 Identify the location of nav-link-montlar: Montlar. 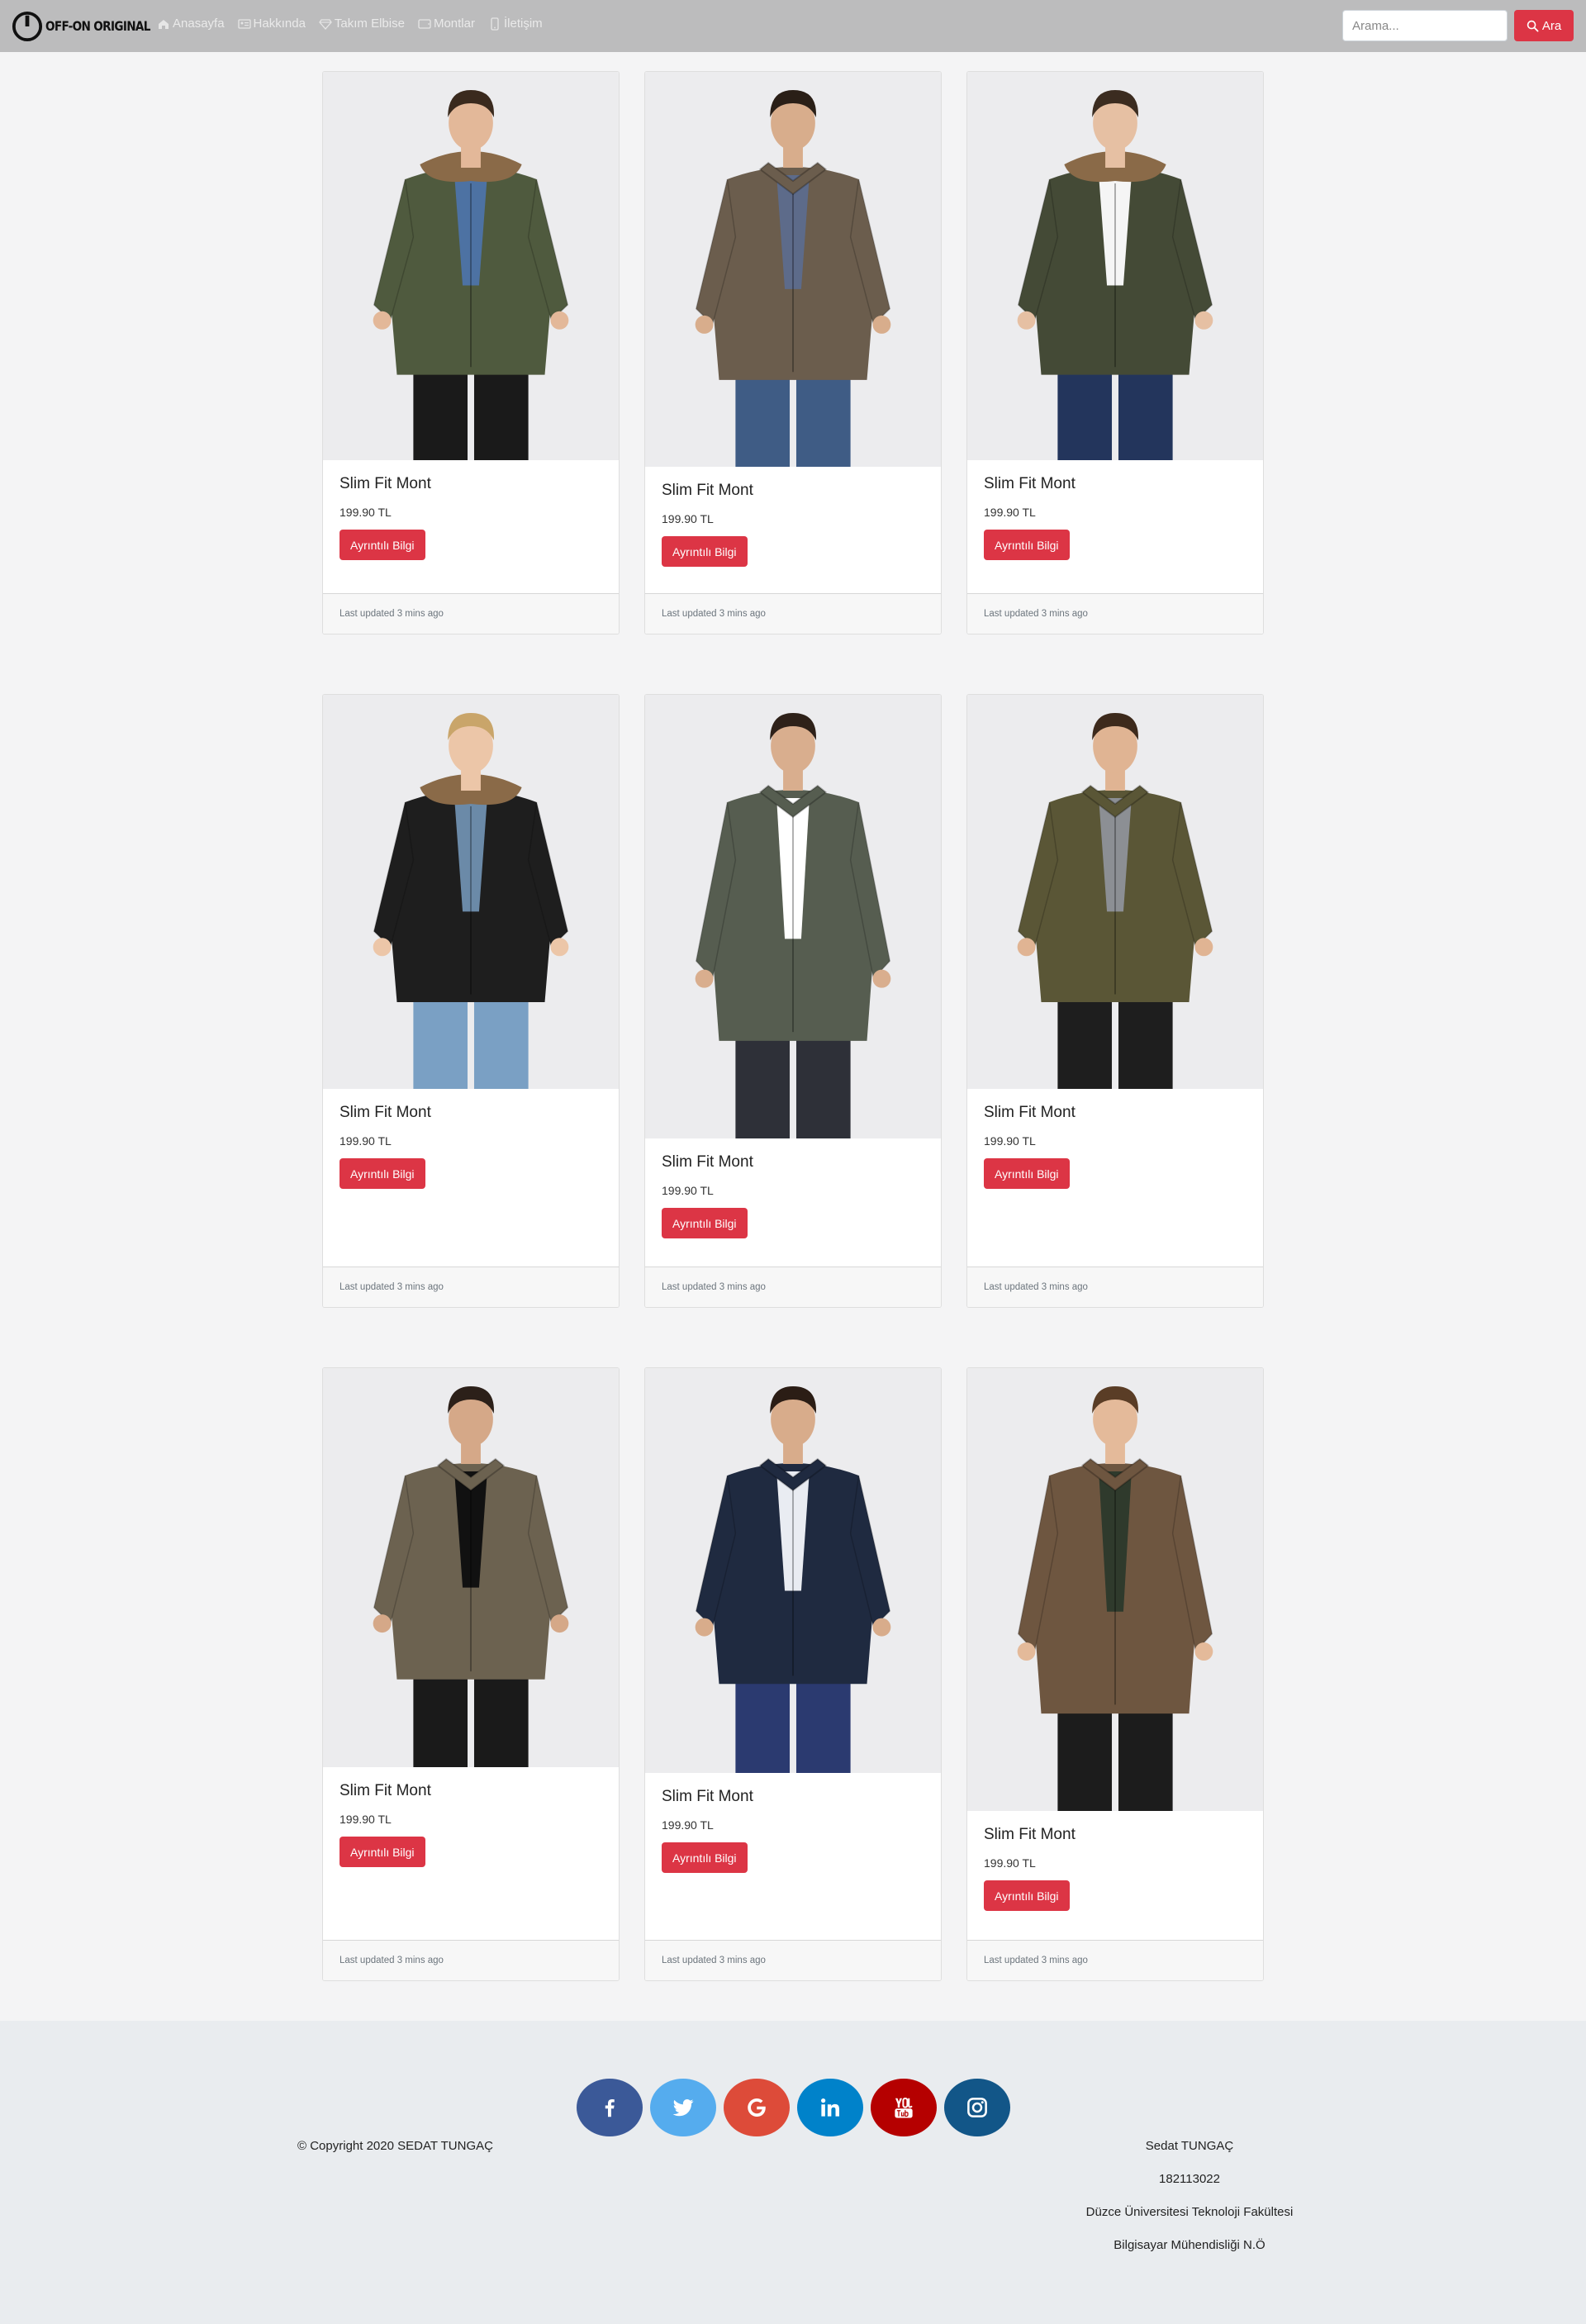
(446, 24).